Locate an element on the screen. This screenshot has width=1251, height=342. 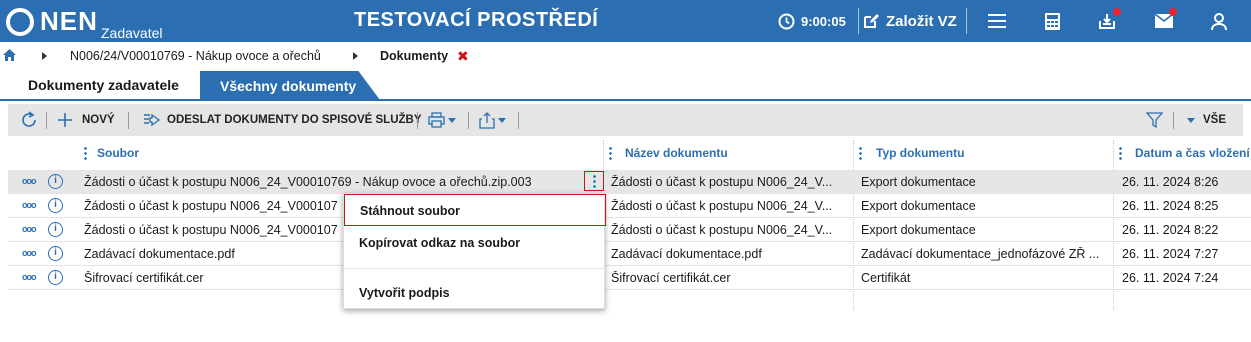
home-icon is located at coordinates (9, 55).